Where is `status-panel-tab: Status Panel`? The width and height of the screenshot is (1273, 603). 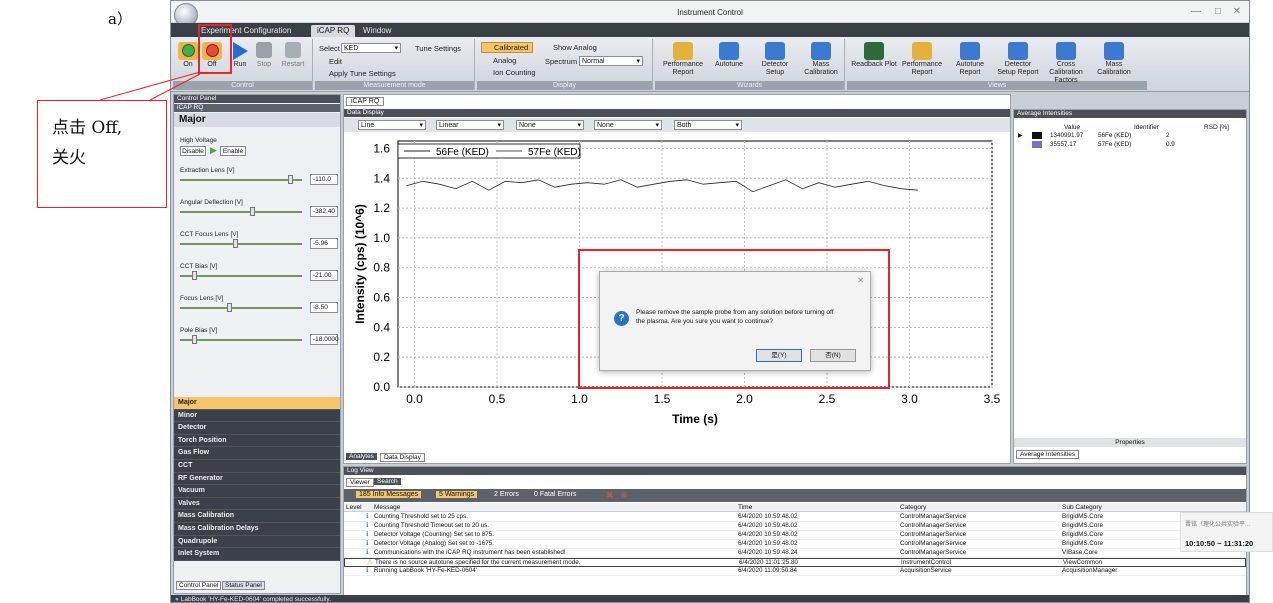
status-panel-tab: Status Panel is located at coordinates (243, 585).